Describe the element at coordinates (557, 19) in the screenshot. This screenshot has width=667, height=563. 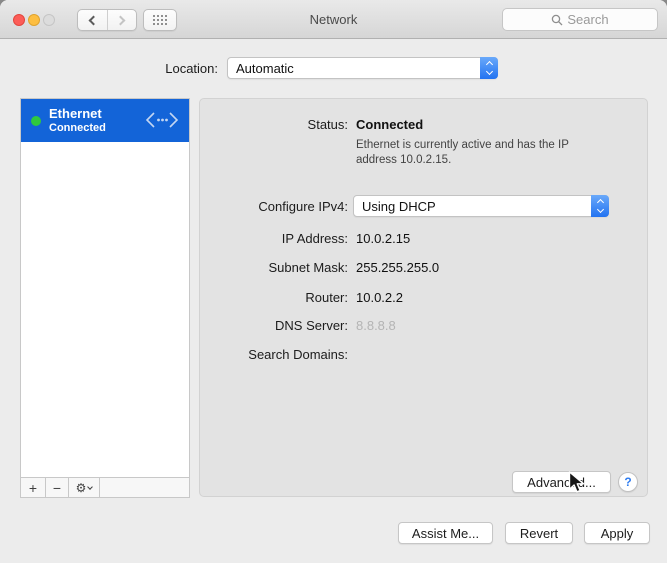
I see `search-icon` at that location.